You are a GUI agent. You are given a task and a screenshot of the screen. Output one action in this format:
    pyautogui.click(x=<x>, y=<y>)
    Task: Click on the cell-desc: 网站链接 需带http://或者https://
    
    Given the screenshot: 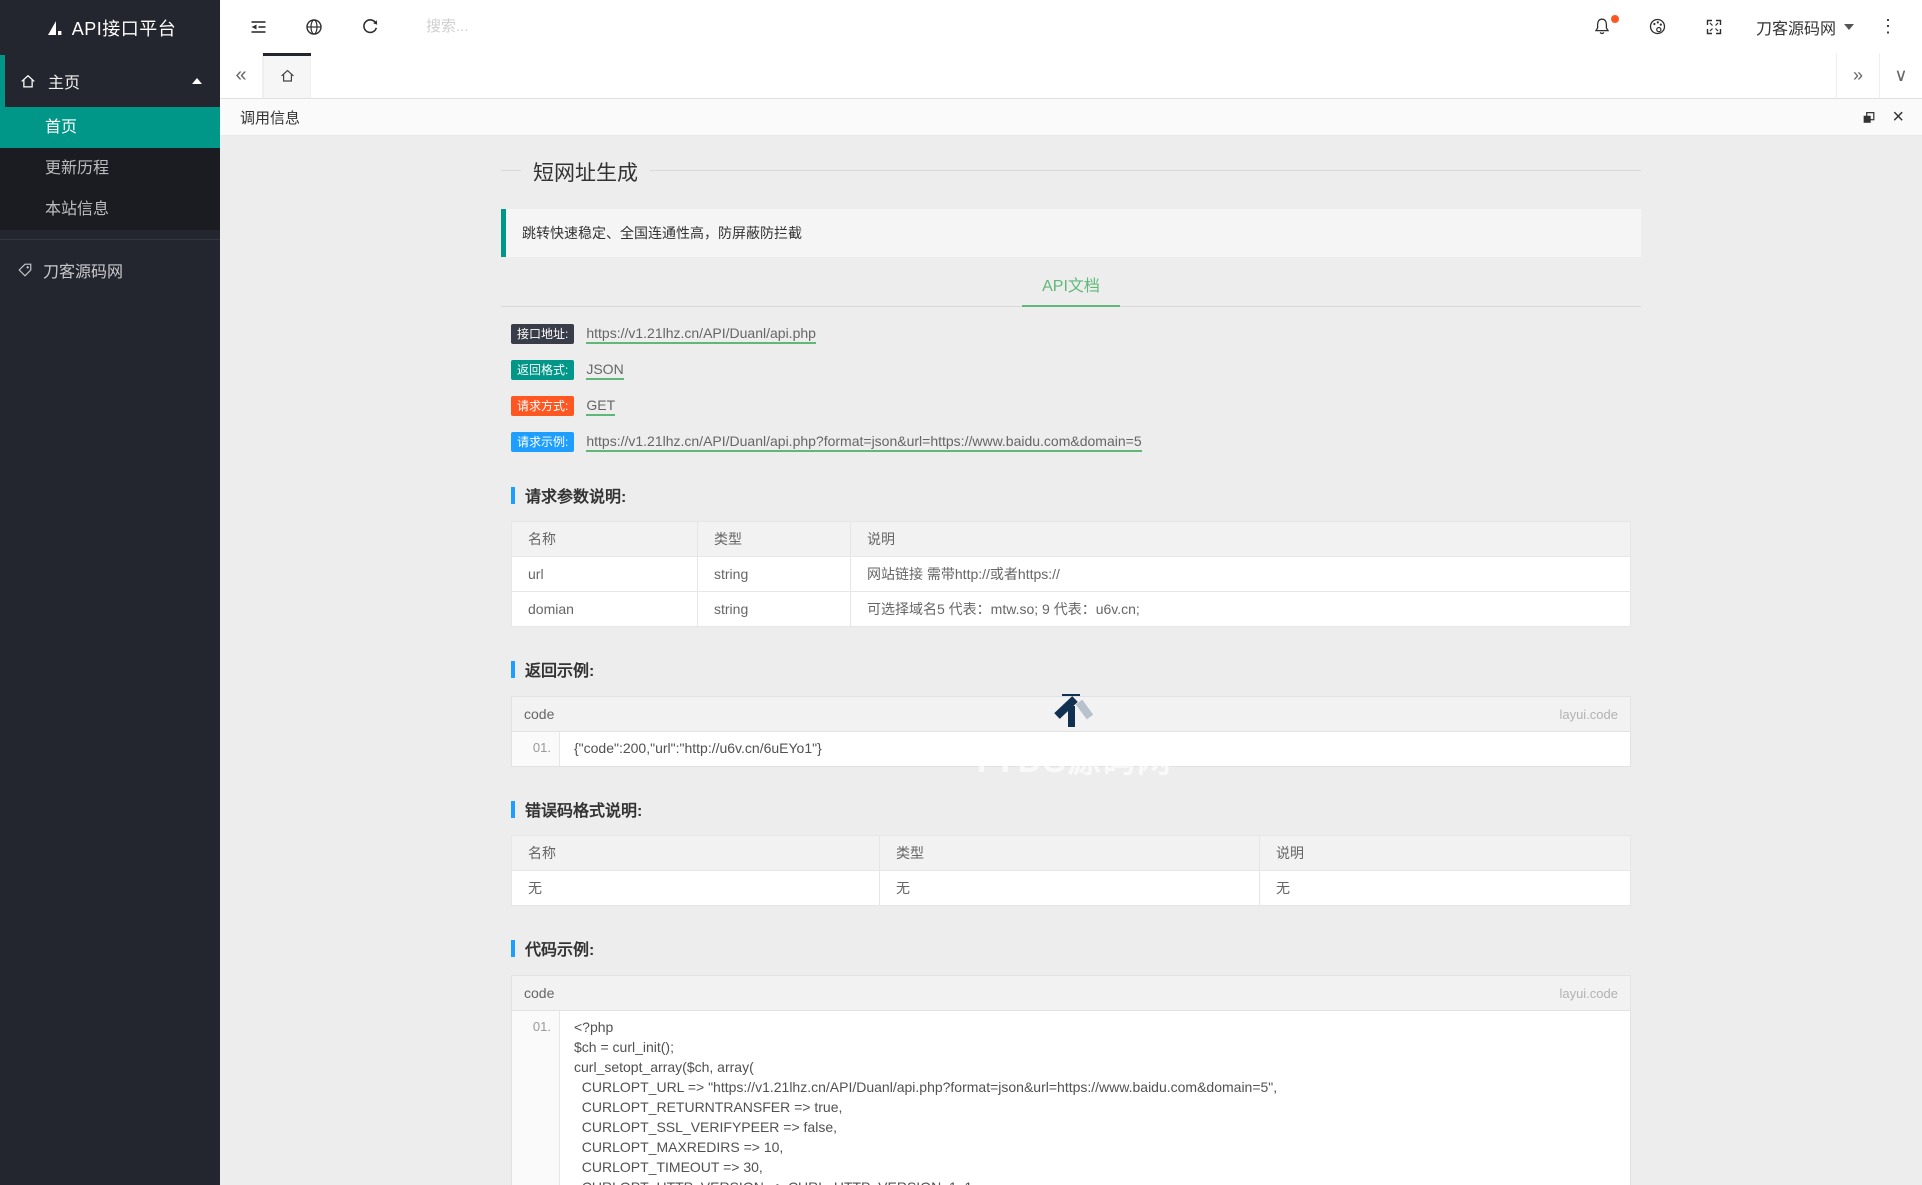 What is the action you would take?
    pyautogui.click(x=1240, y=574)
    